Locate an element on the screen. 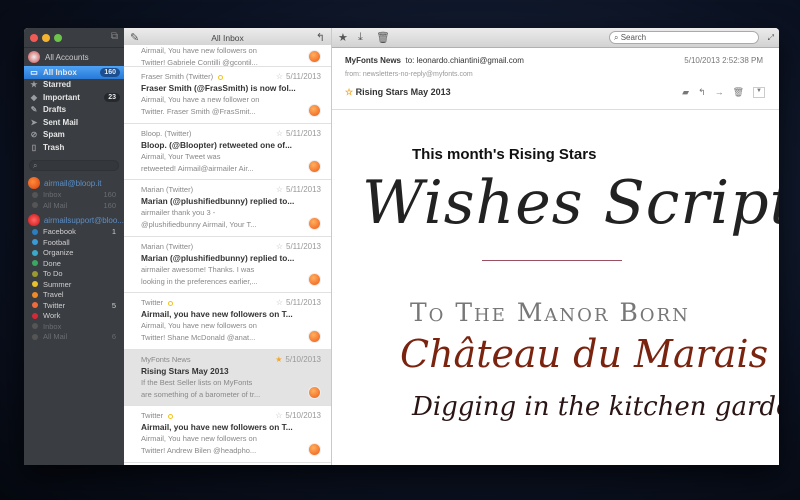 The image size is (800, 500). search-input: ⌕ Search is located at coordinates (684, 37).